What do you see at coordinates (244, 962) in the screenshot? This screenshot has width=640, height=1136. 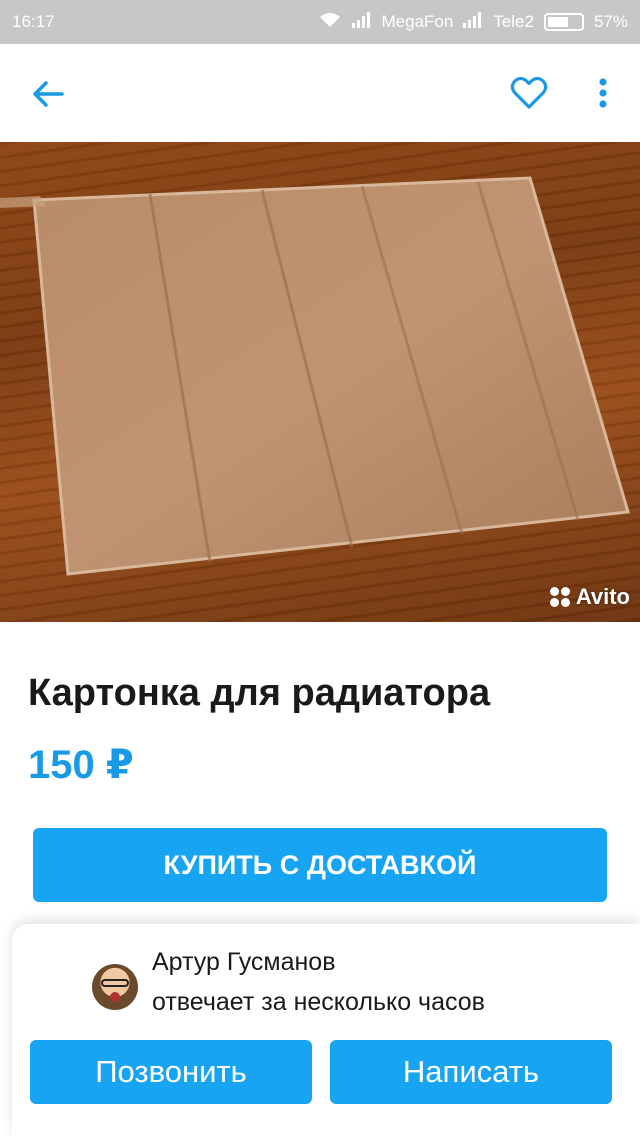 I see `seller-name: Артур Гусманов` at bounding box center [244, 962].